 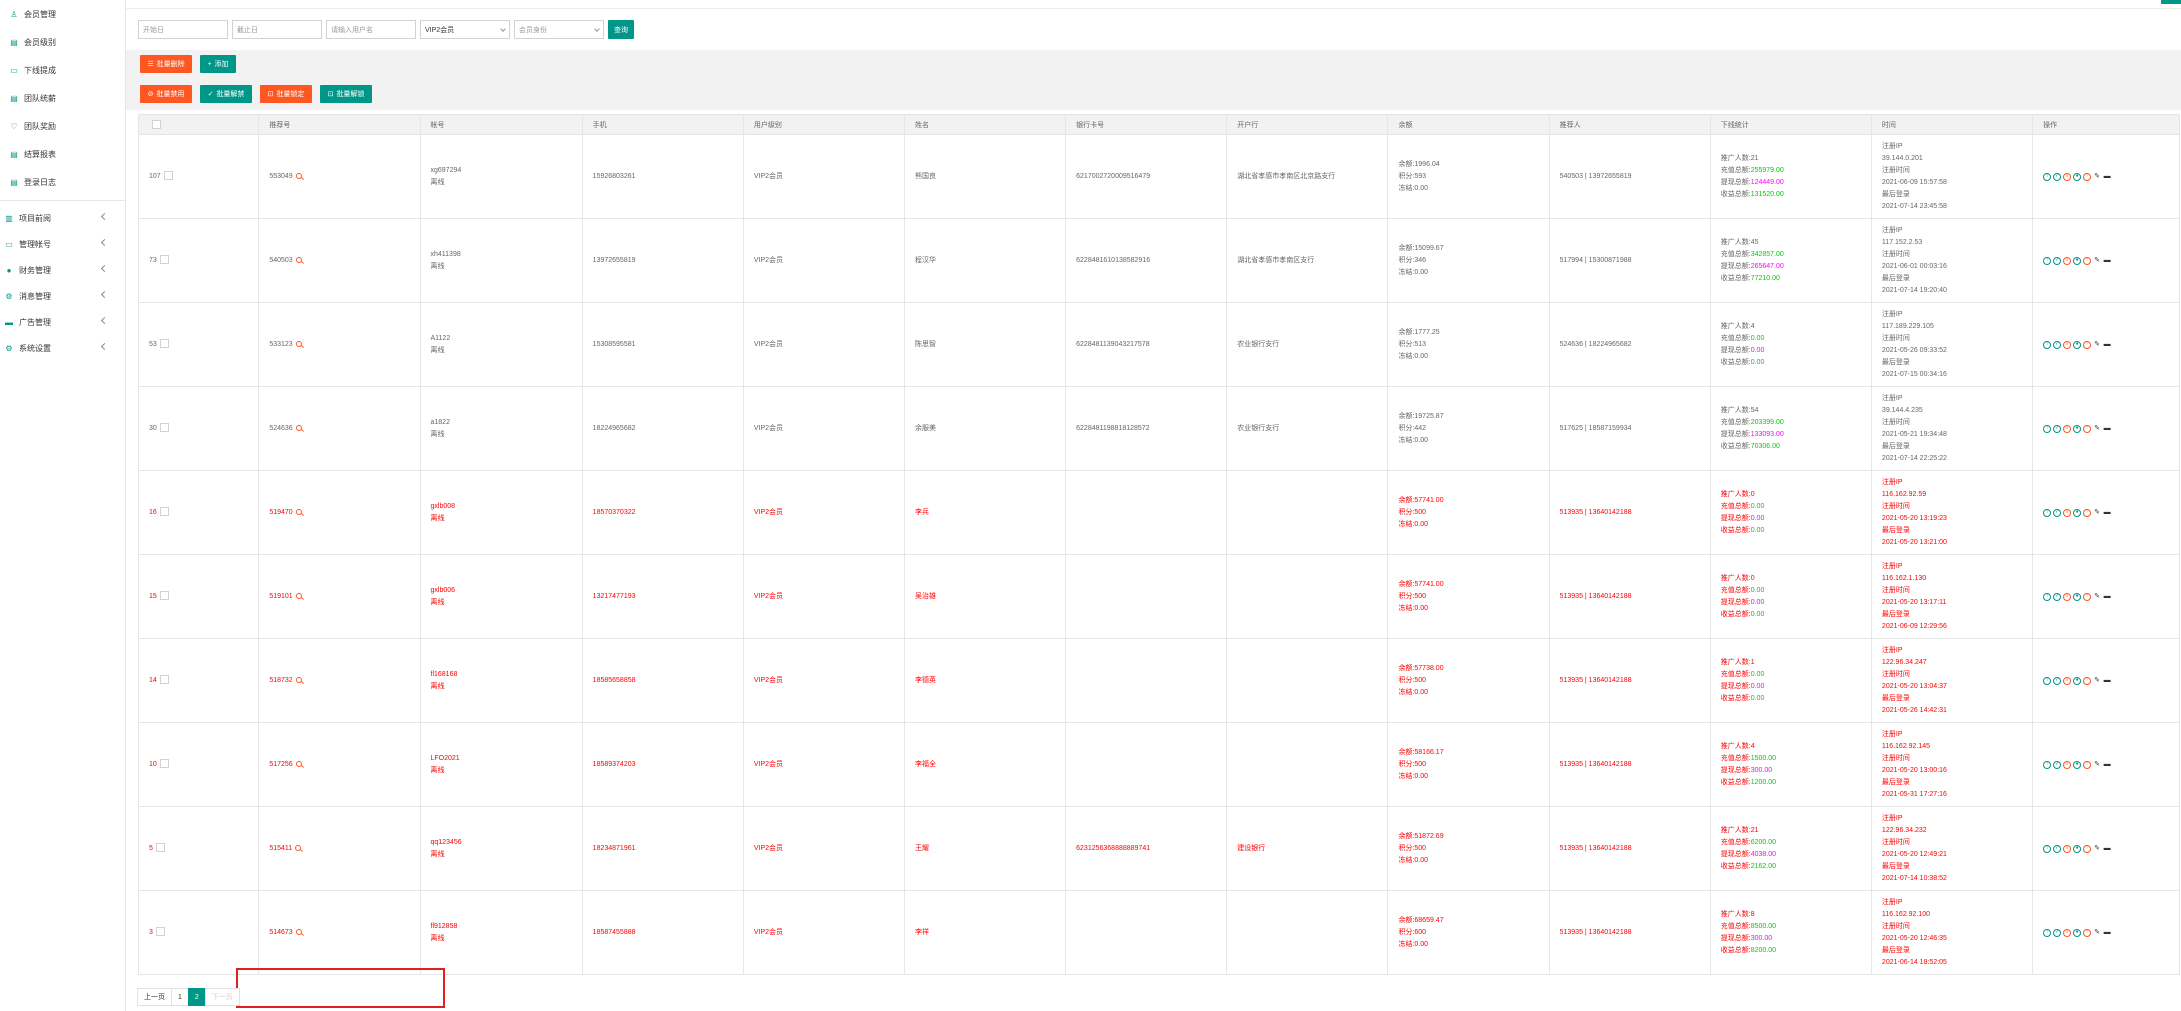 I want to click on sidebar-item-5: ▤ 结算报表, so click(x=62, y=154).